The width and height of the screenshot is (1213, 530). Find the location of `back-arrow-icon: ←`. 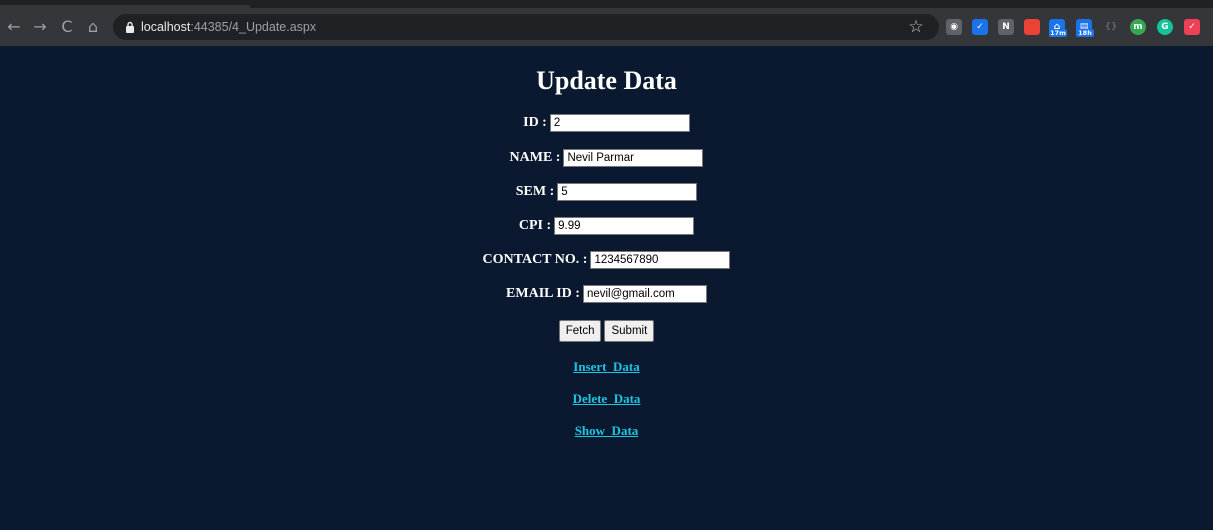

back-arrow-icon: ← is located at coordinates (14, 27).